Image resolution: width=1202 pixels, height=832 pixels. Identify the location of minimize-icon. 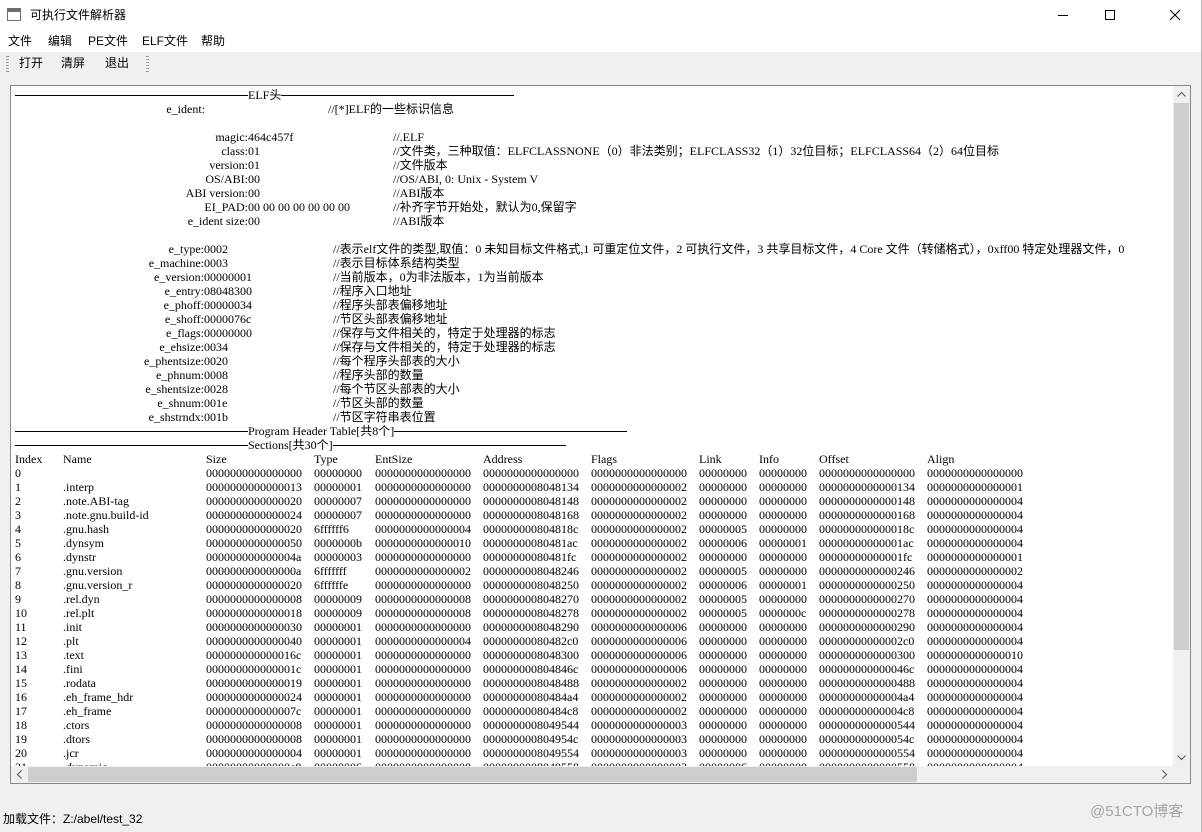
(1063, 15).